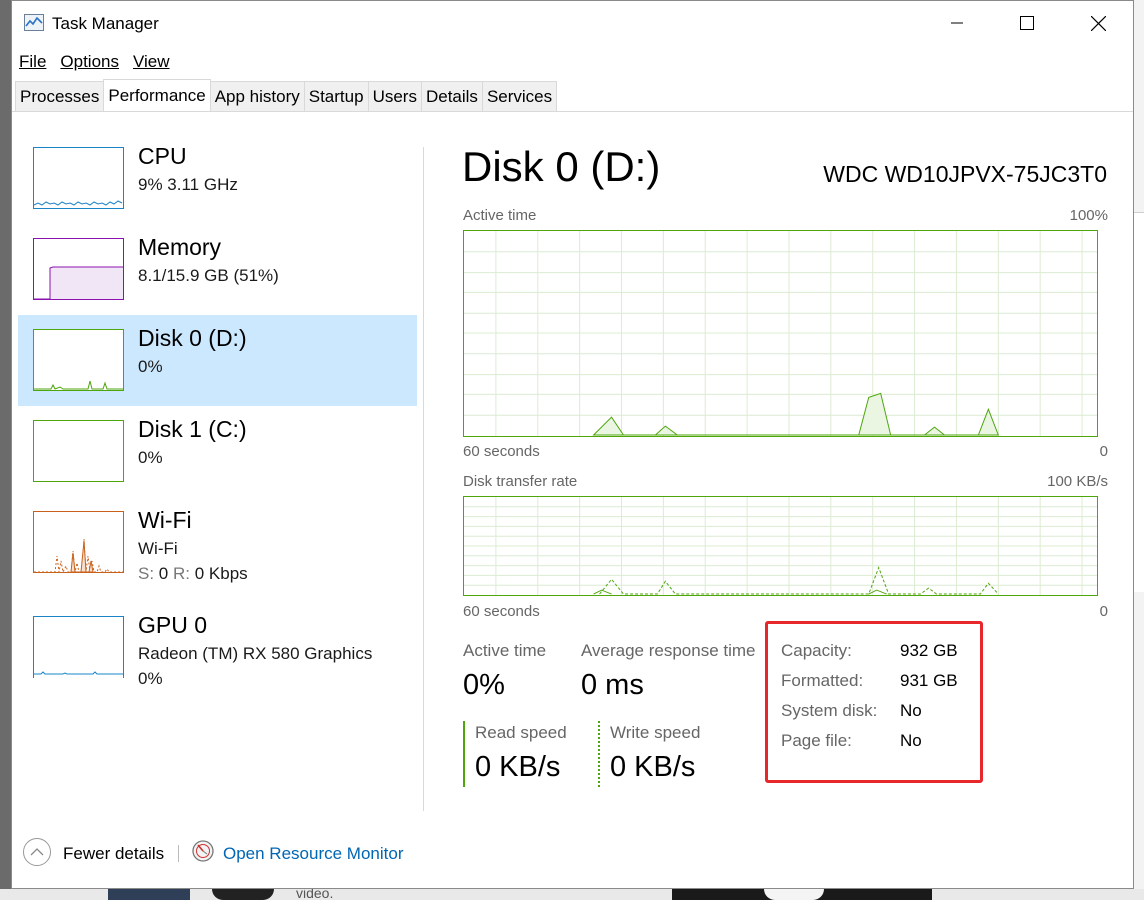 The width and height of the screenshot is (1144, 900). Describe the element at coordinates (173, 625) in the screenshot. I see `sidebar-item-title: GPU 0` at that location.